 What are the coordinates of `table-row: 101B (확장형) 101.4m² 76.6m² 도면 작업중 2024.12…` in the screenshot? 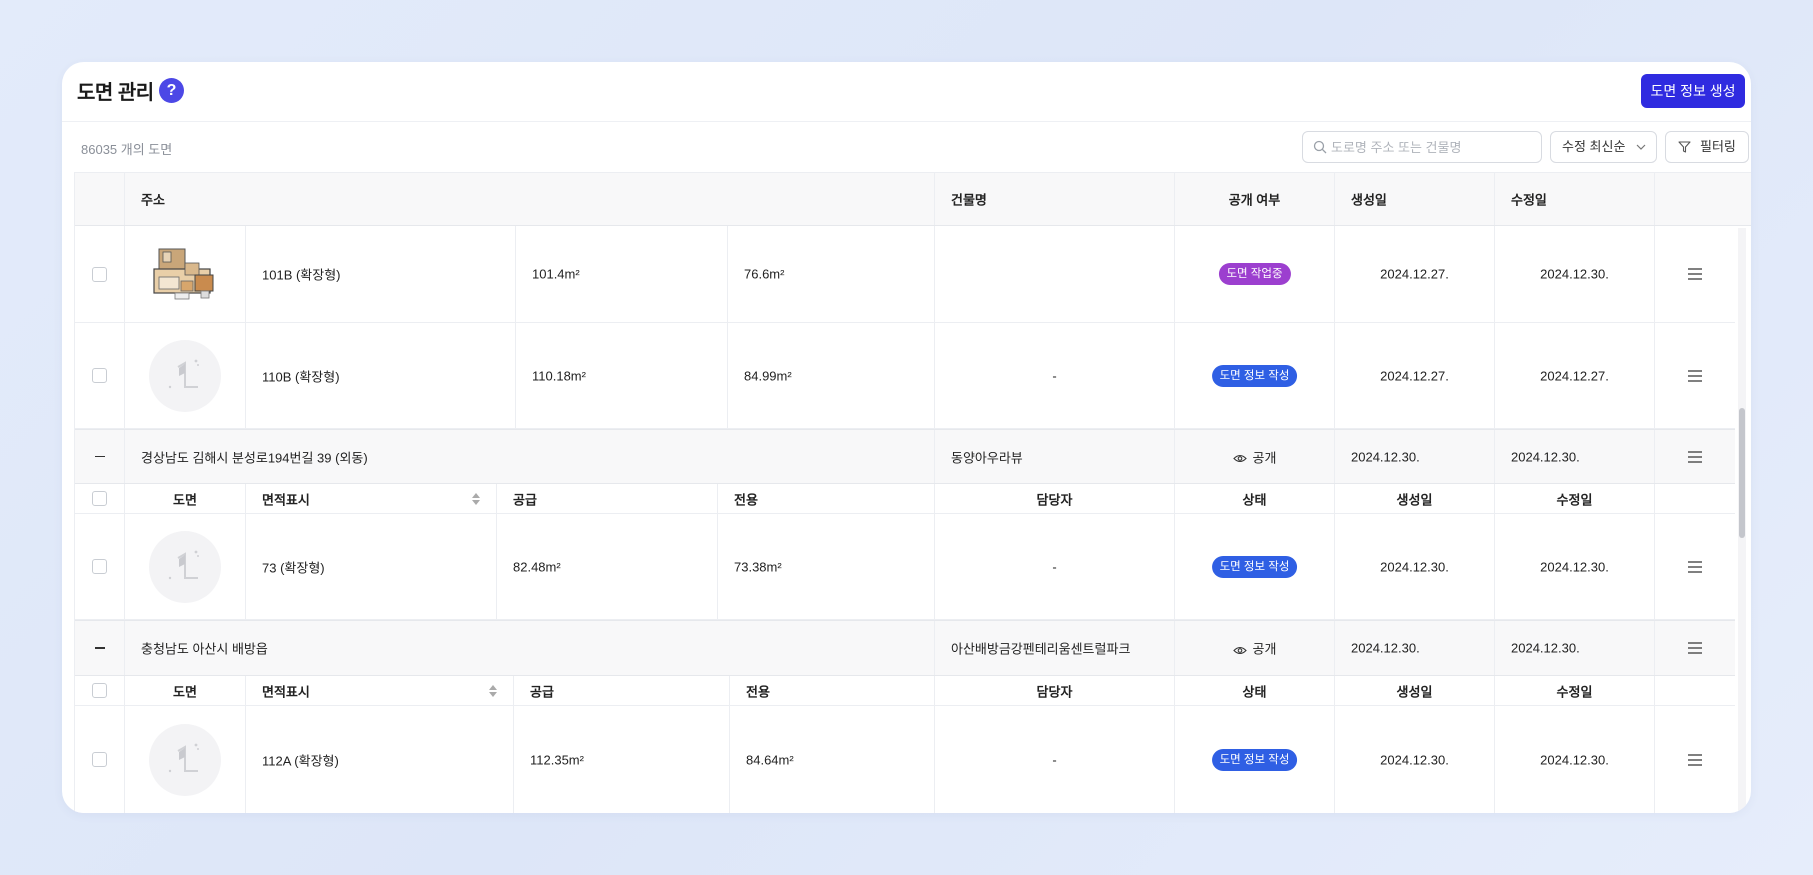 It's located at (905, 274).